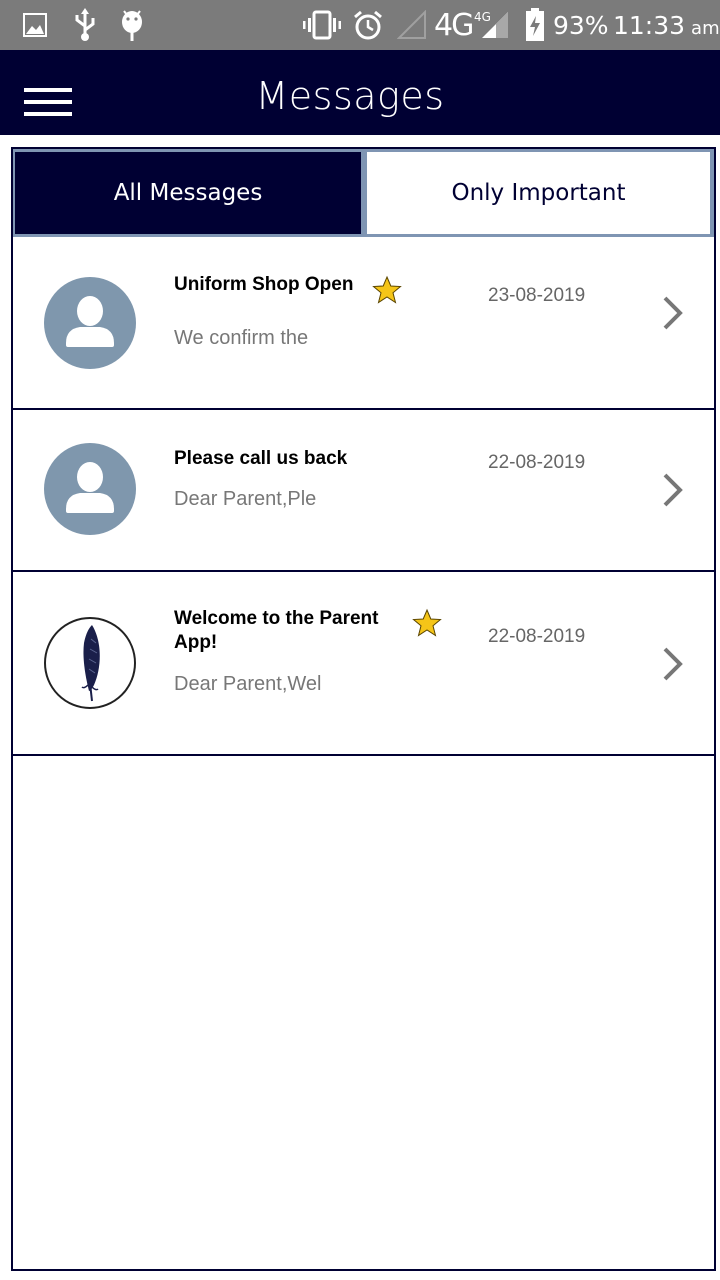 The height and width of the screenshot is (1280, 720). What do you see at coordinates (495, 25) in the screenshot?
I see `signal-icon` at bounding box center [495, 25].